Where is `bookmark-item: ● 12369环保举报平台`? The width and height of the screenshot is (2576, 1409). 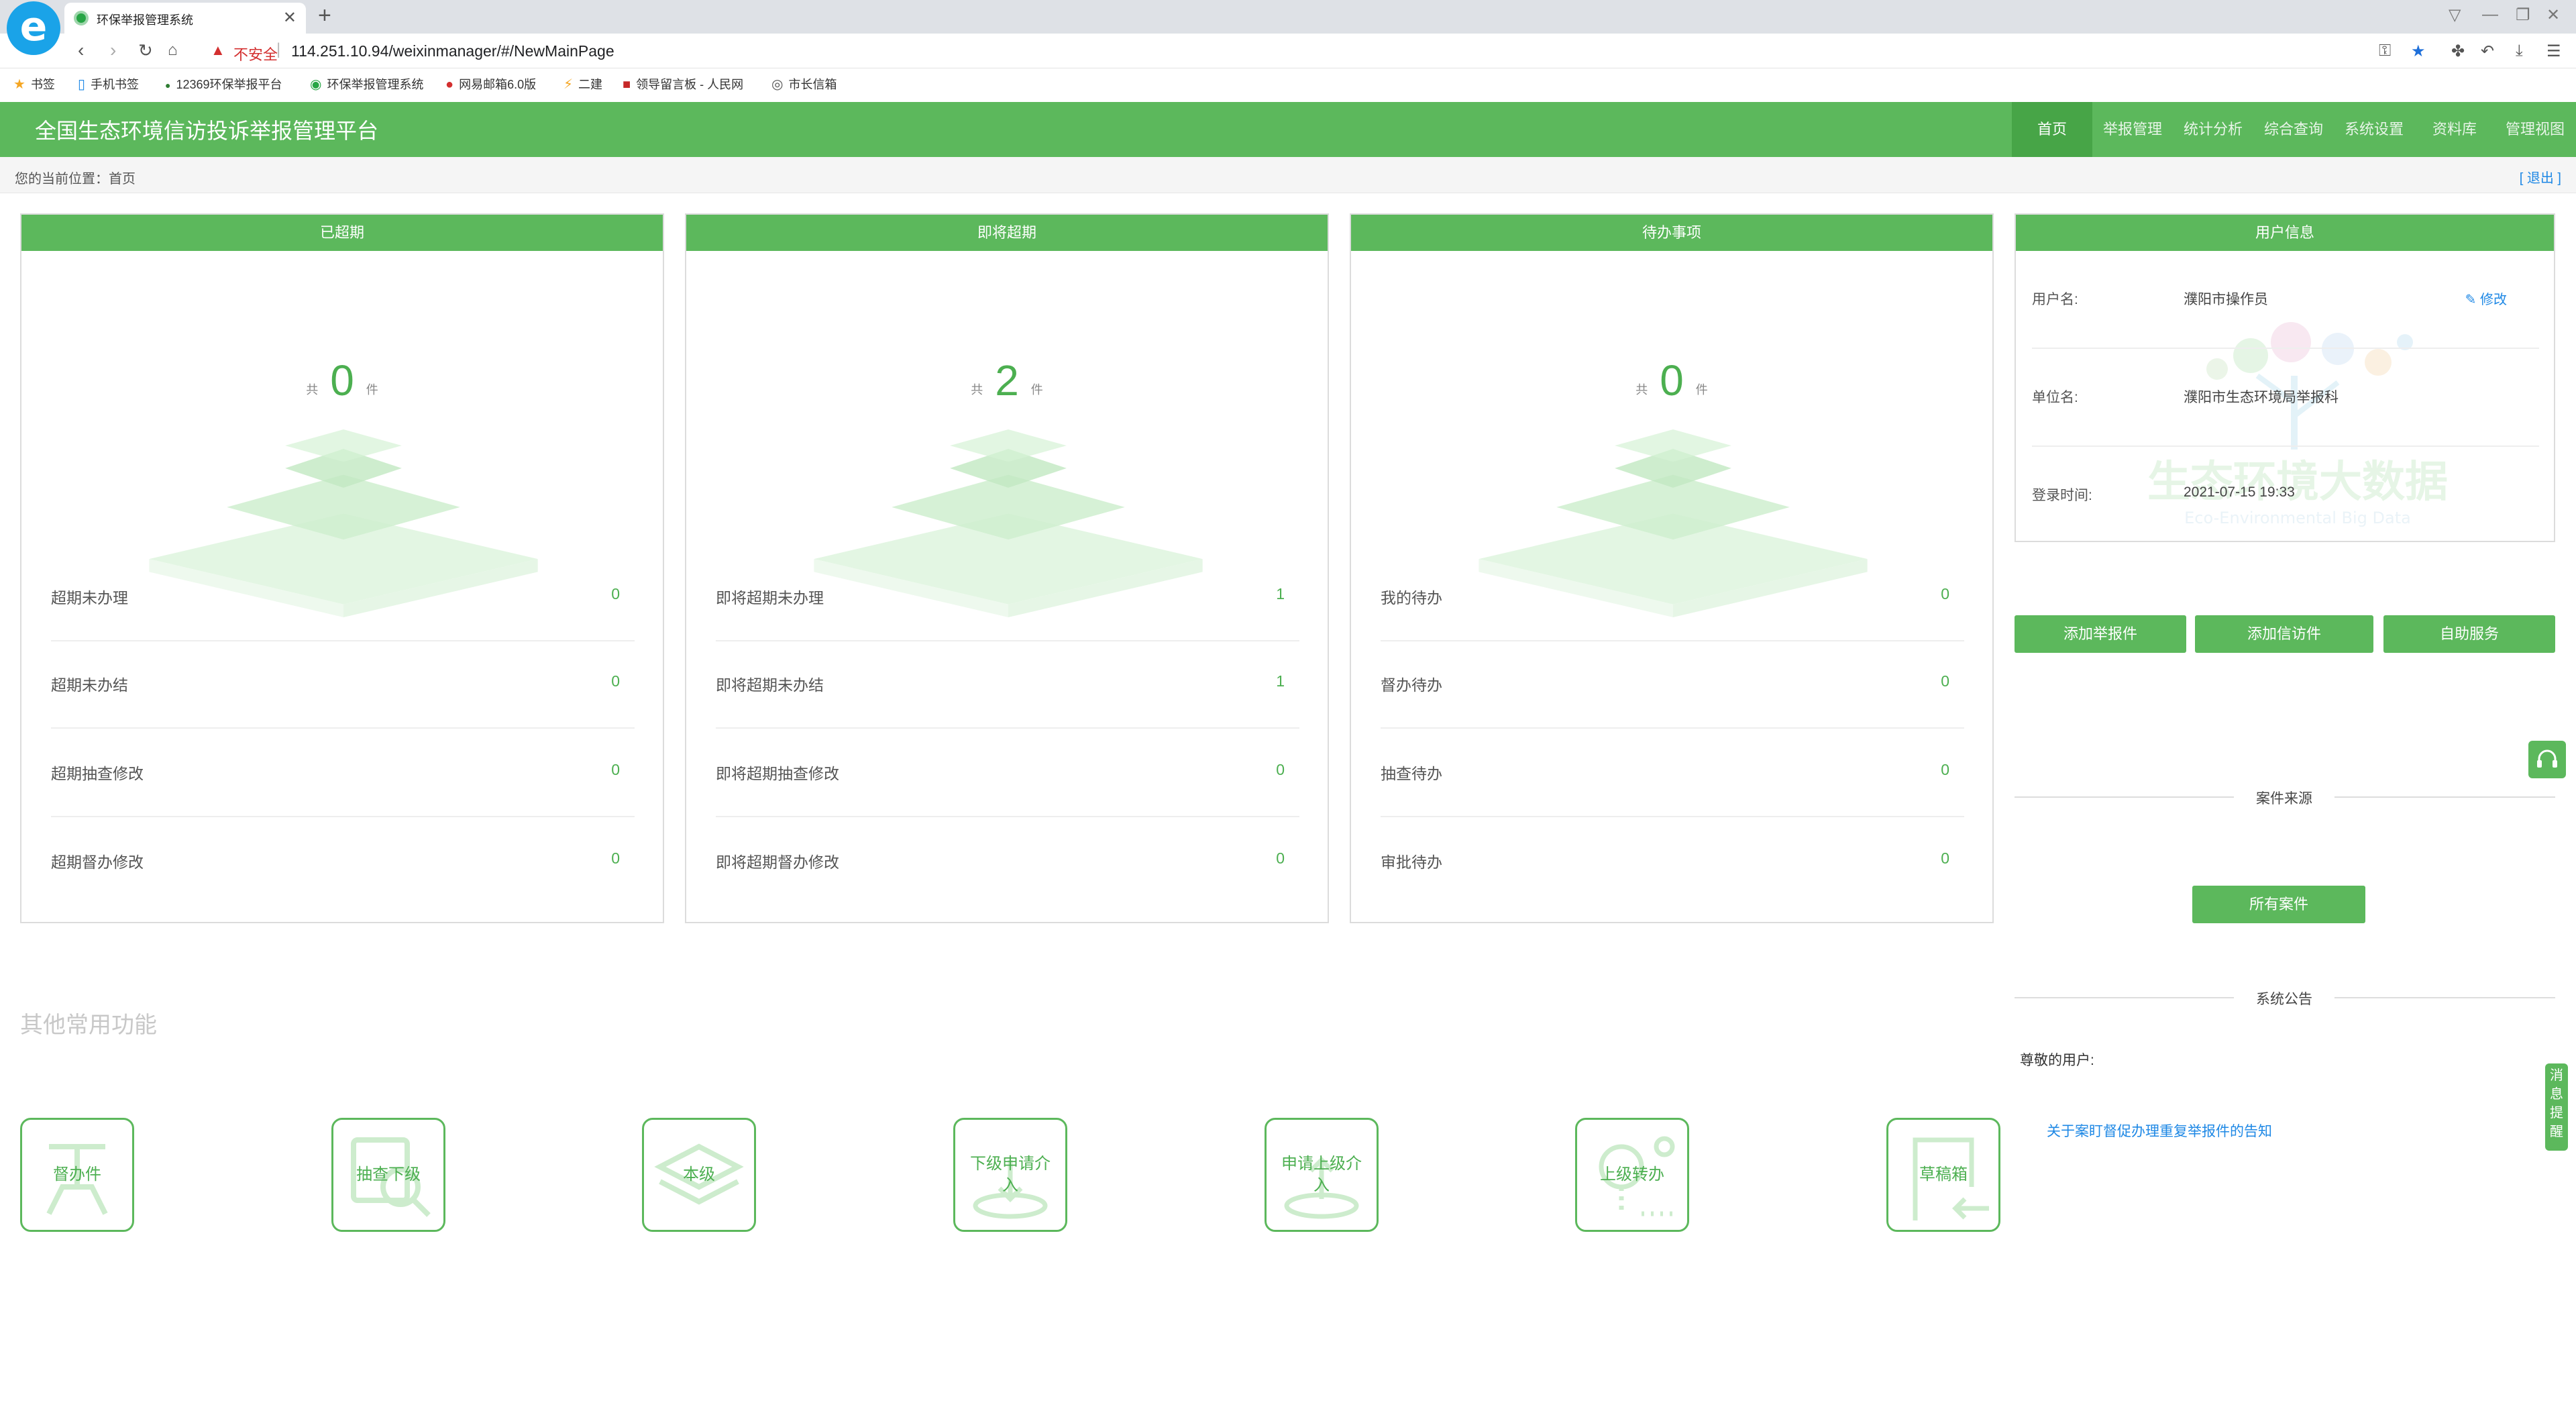
bookmark-item: ● 12369环保举报平台 is located at coordinates (223, 84).